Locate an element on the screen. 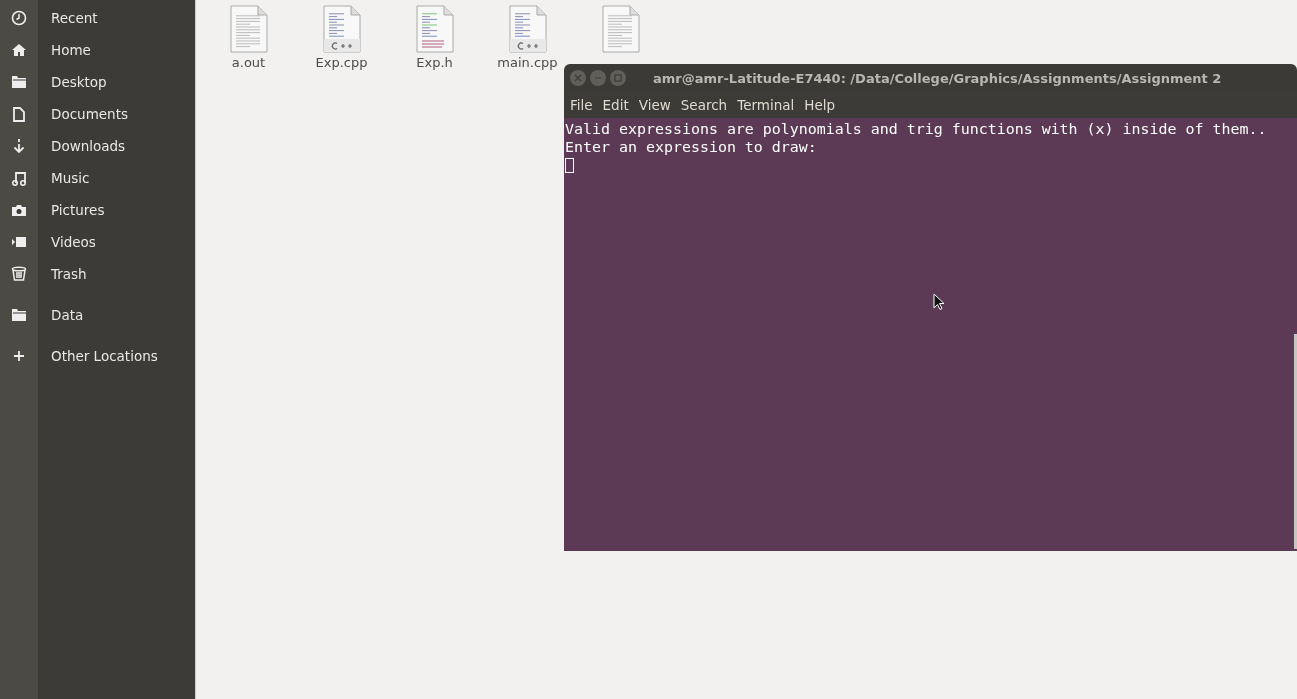 The image size is (1297, 699). document-icon is located at coordinates (19, 114).